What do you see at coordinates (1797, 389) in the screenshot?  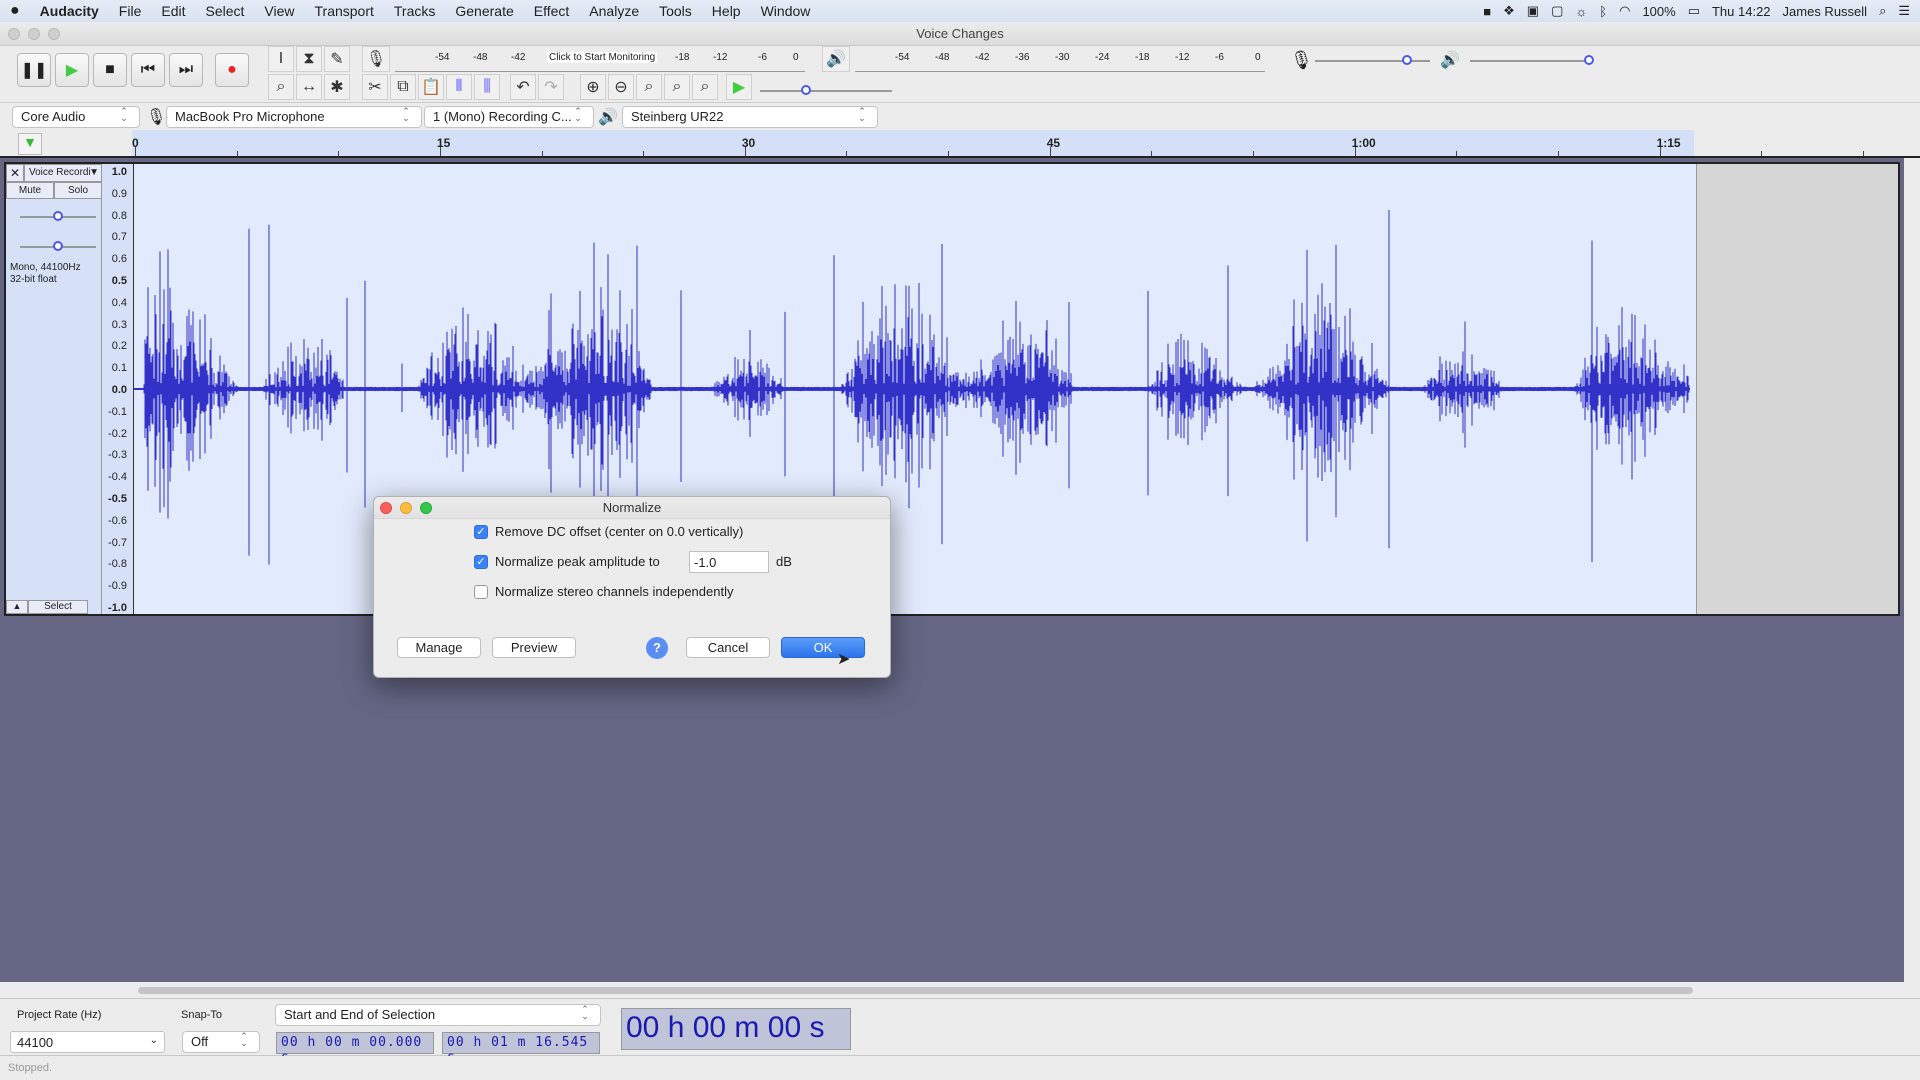 I see `empty-track-area` at bounding box center [1797, 389].